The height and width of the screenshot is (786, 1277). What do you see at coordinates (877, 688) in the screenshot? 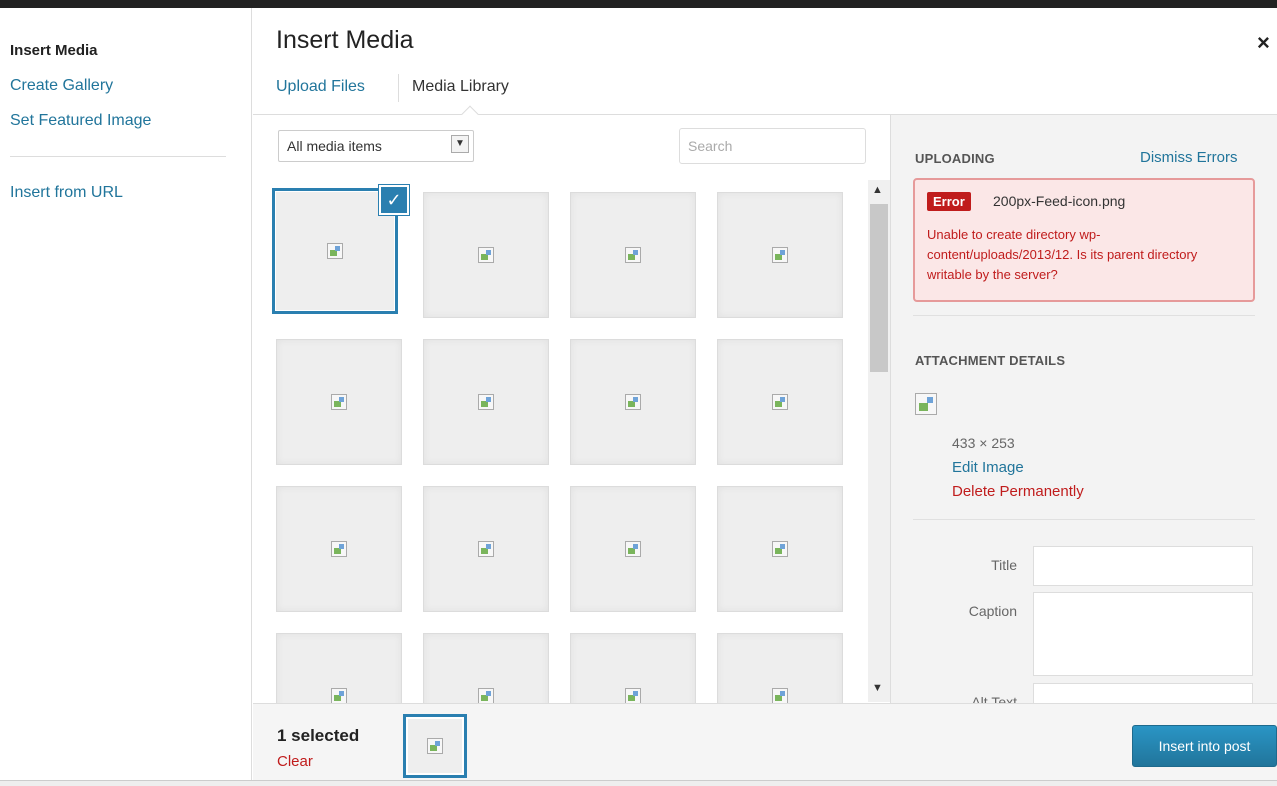
I see `scroll-down-icon: ▼` at bounding box center [877, 688].